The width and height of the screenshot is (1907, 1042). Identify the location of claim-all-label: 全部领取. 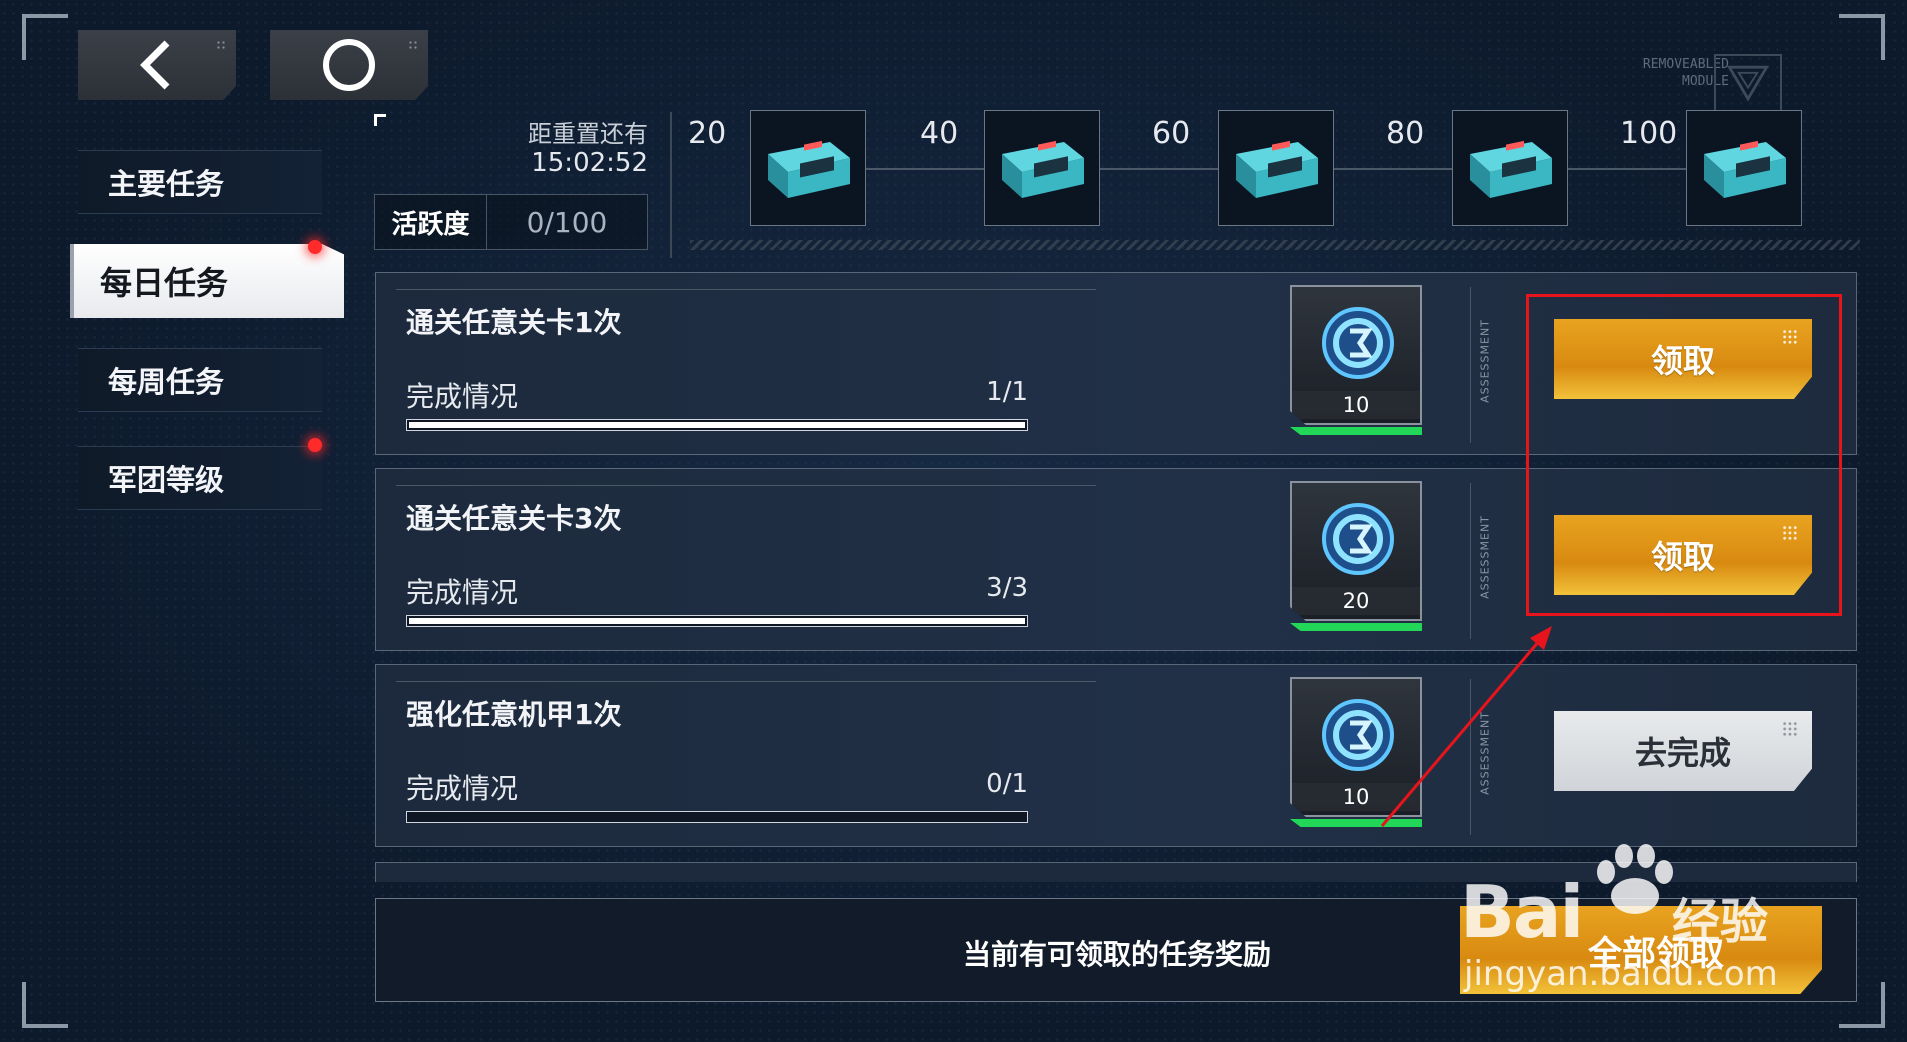
(1656, 953).